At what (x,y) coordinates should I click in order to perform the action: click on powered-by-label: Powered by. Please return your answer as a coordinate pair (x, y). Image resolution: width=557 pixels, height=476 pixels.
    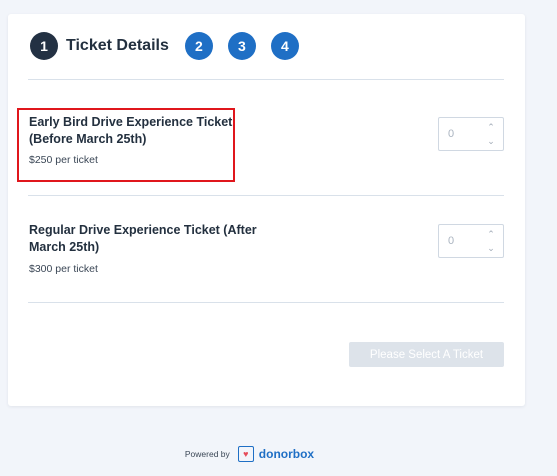
    Looking at the image, I should click on (207, 454).